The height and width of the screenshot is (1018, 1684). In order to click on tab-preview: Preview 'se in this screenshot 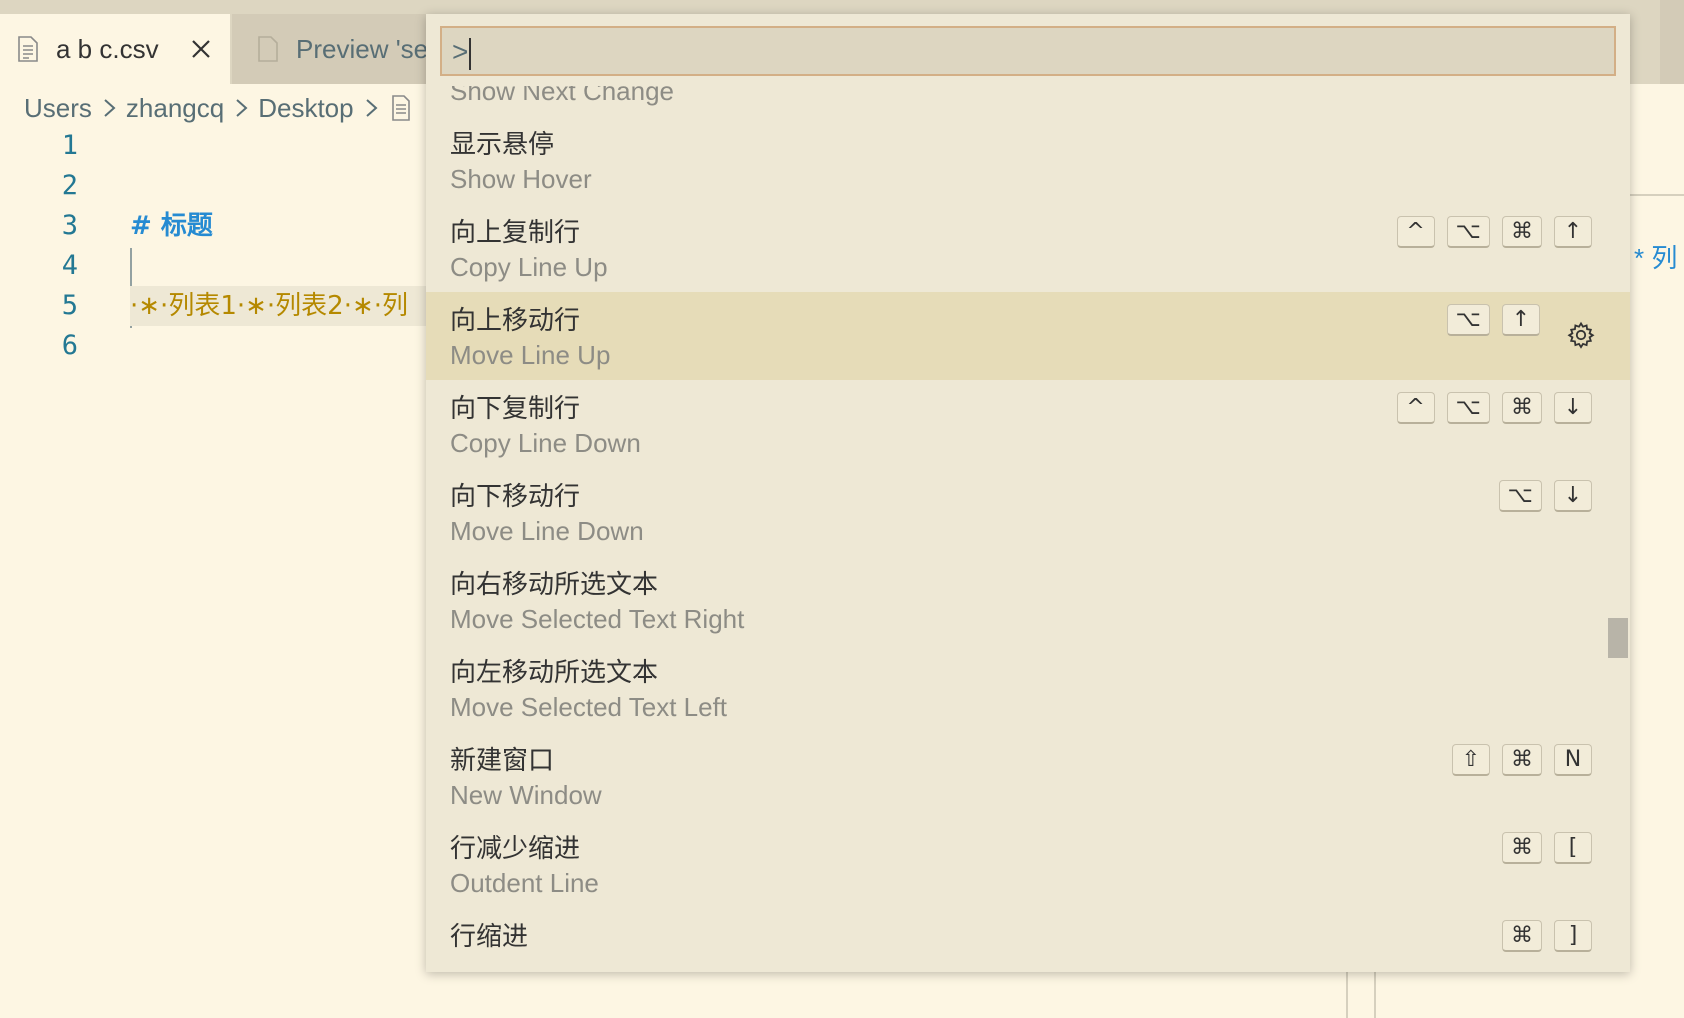, I will do `click(337, 49)`.